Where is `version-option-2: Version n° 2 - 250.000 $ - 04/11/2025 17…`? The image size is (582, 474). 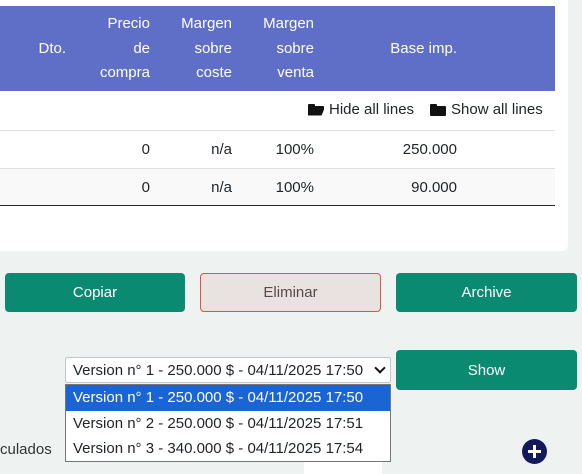 version-option-2: Version n° 2 - 250.000 $ - 04/11/2025 17… is located at coordinates (228, 424).